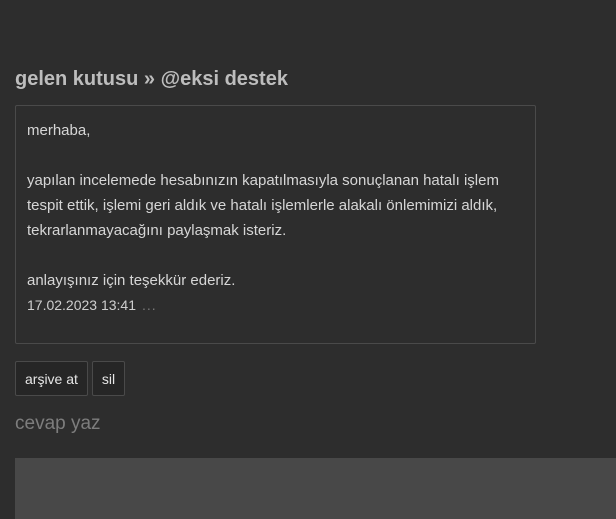 This screenshot has width=616, height=519. I want to click on message-greeting: merhaba,, so click(59, 130).